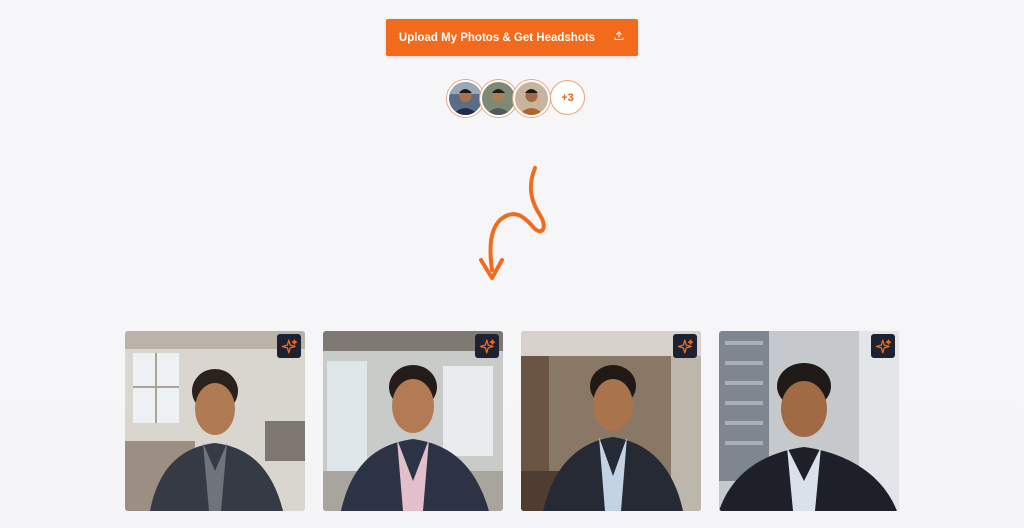 This screenshot has width=1024, height=528. I want to click on more-avatars-badge: +3, so click(567, 97).